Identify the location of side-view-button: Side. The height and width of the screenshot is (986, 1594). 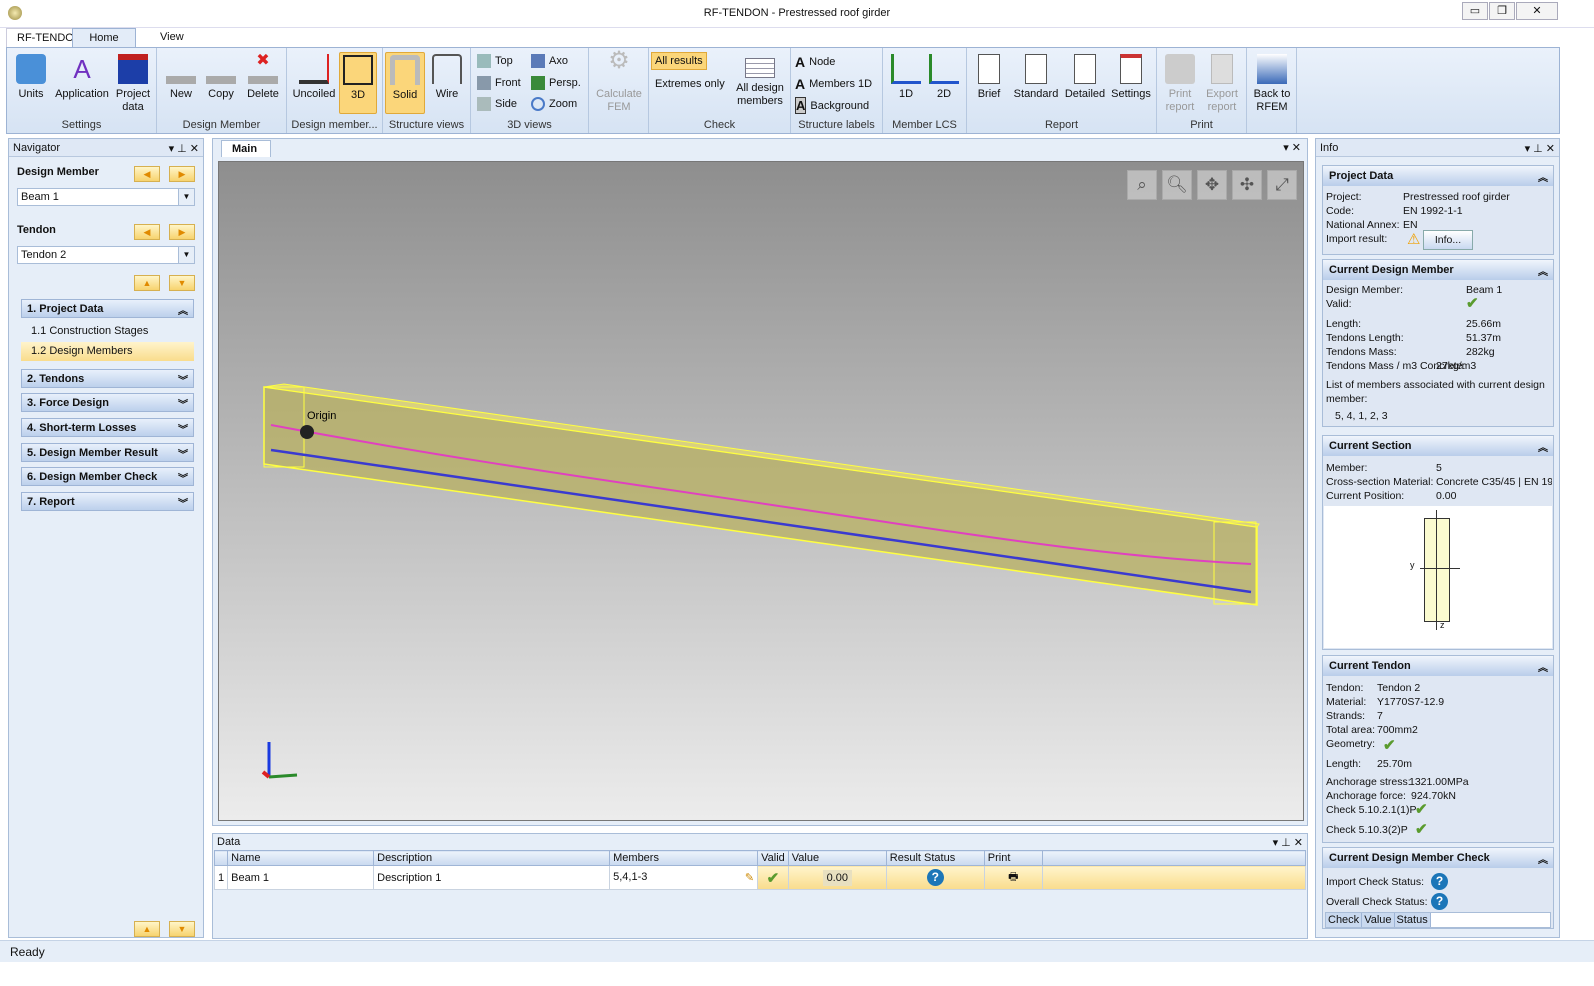
(497, 104).